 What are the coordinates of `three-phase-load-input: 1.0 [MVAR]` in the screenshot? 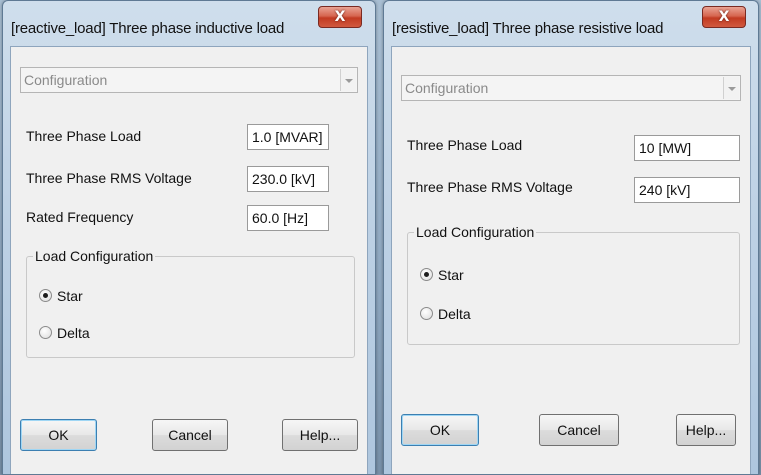 It's located at (288, 137).